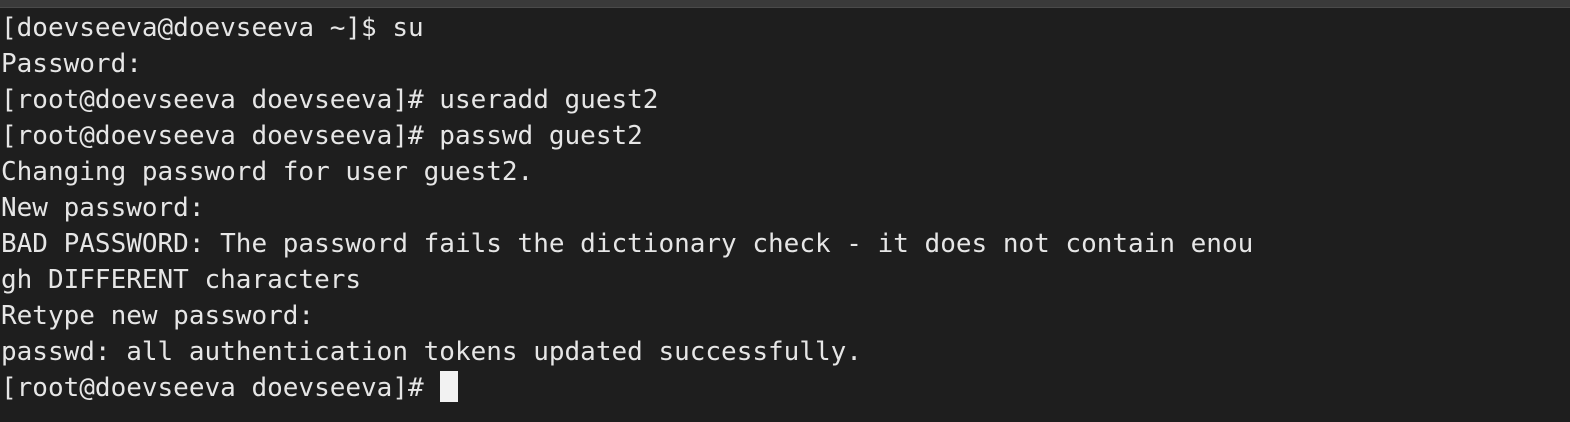  Describe the element at coordinates (103, 208) in the screenshot. I see `terminal-line: New password:` at that location.